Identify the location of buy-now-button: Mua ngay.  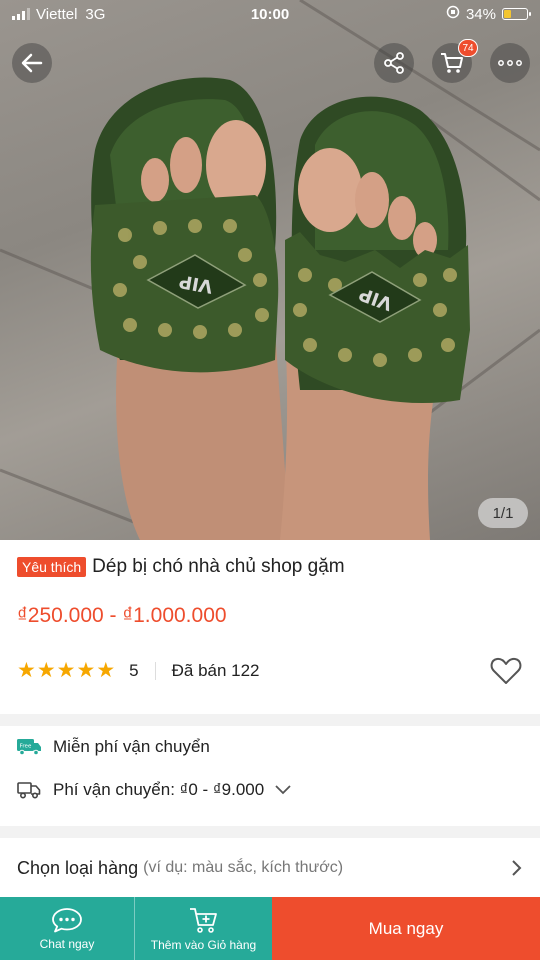
(406, 928).